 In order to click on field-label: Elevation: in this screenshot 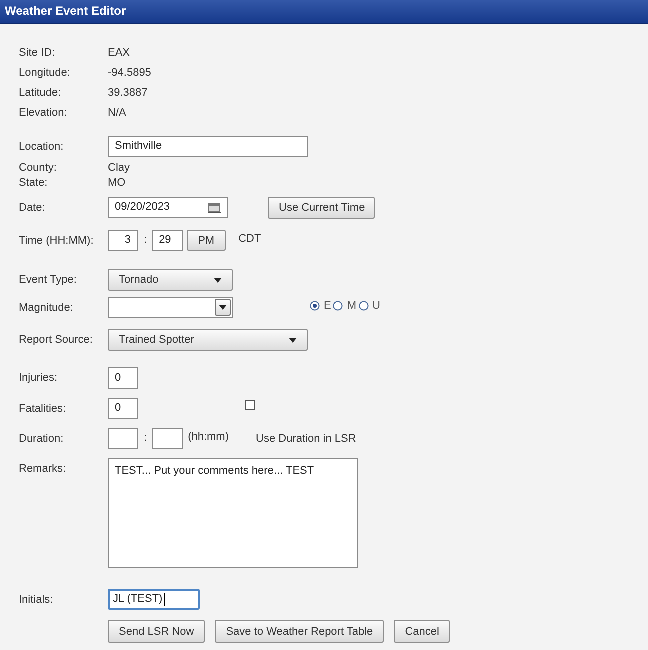, I will do `click(43, 113)`.